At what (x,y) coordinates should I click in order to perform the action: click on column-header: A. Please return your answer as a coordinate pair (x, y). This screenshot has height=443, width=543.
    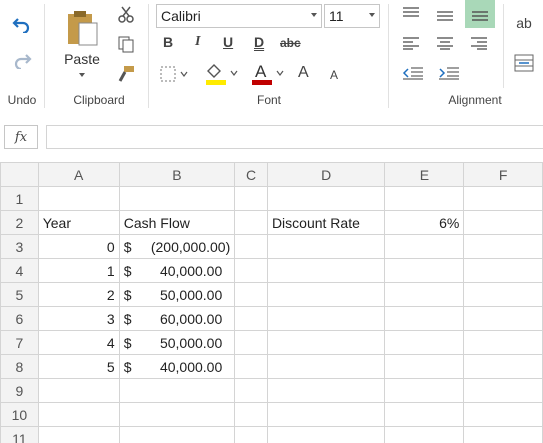
    Looking at the image, I should click on (78, 174).